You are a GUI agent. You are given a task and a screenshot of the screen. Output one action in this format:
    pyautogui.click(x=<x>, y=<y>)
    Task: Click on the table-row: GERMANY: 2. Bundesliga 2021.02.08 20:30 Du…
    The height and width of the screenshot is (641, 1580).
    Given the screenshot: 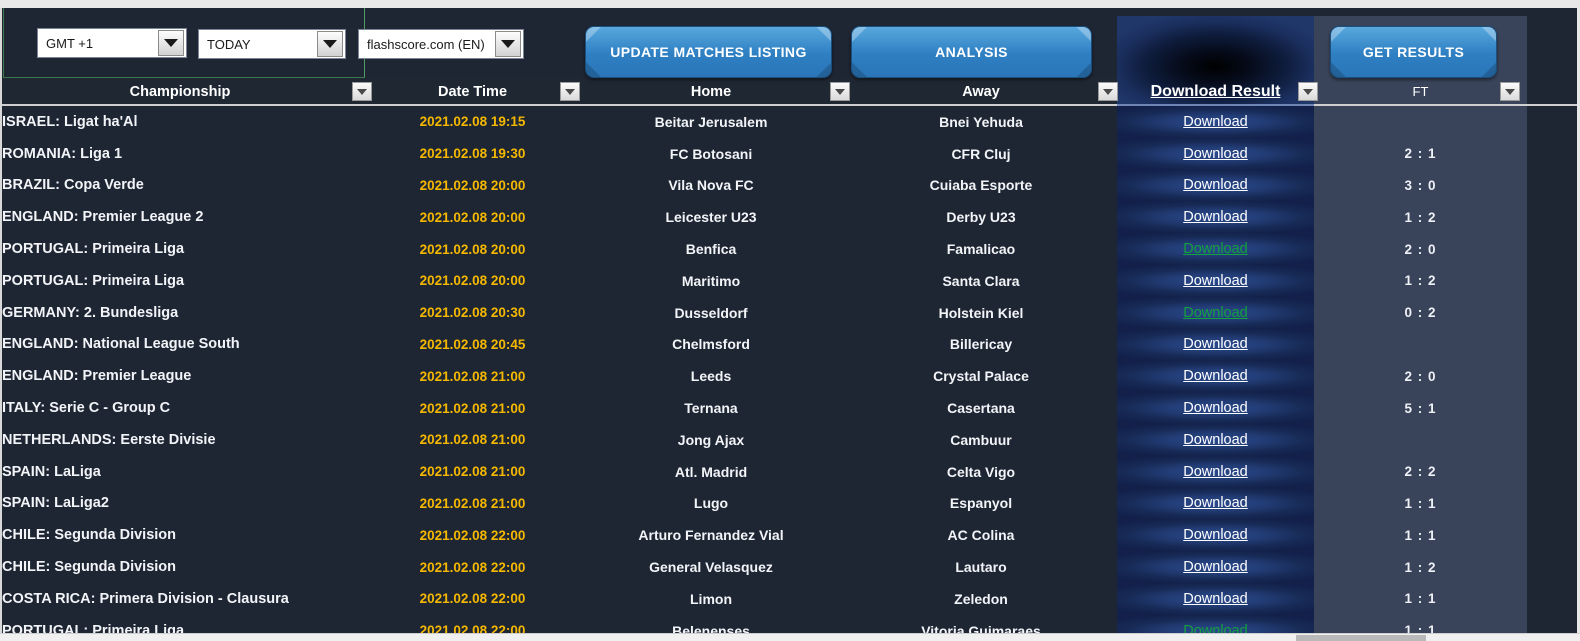 What is the action you would take?
    pyautogui.click(x=790, y=312)
    